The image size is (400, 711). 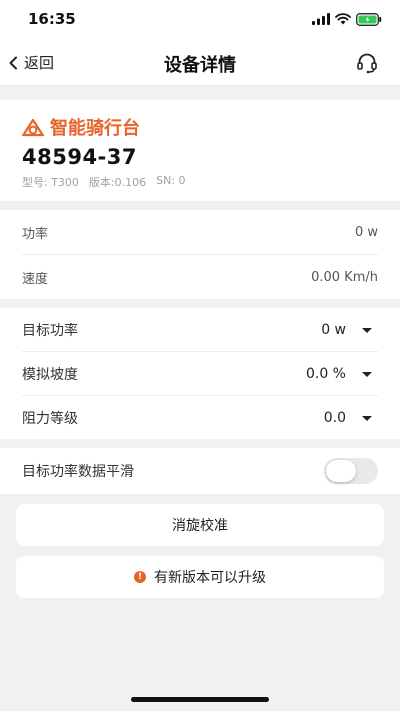 I want to click on battery-icon, so click(x=369, y=19).